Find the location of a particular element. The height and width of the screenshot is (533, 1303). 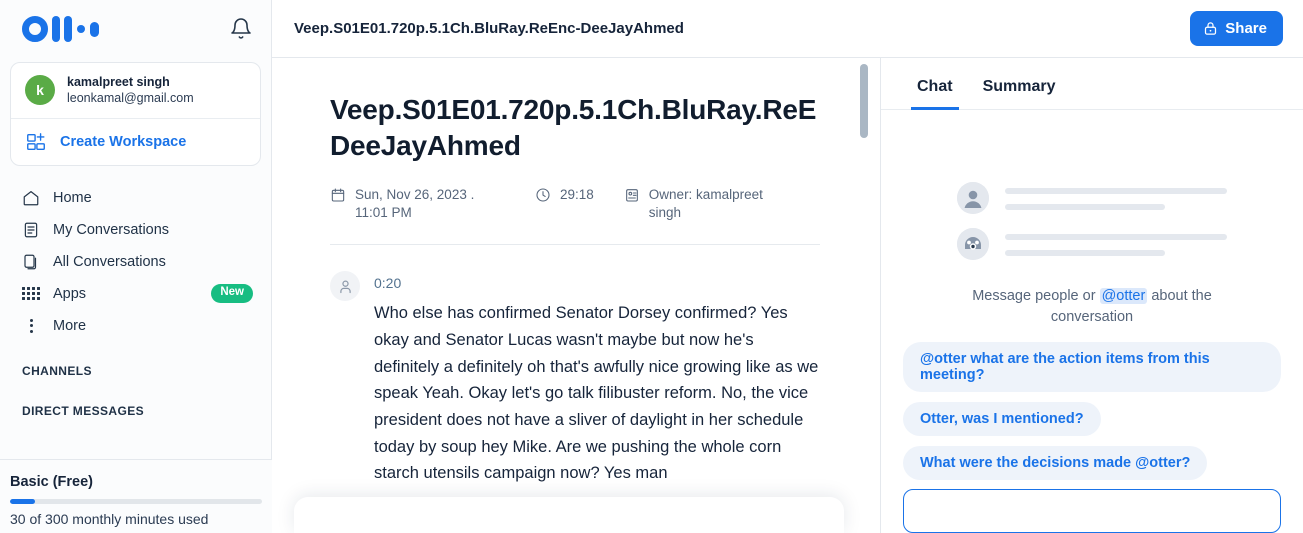

sidebar-item-all-conversations: All Conversations is located at coordinates (146, 262).